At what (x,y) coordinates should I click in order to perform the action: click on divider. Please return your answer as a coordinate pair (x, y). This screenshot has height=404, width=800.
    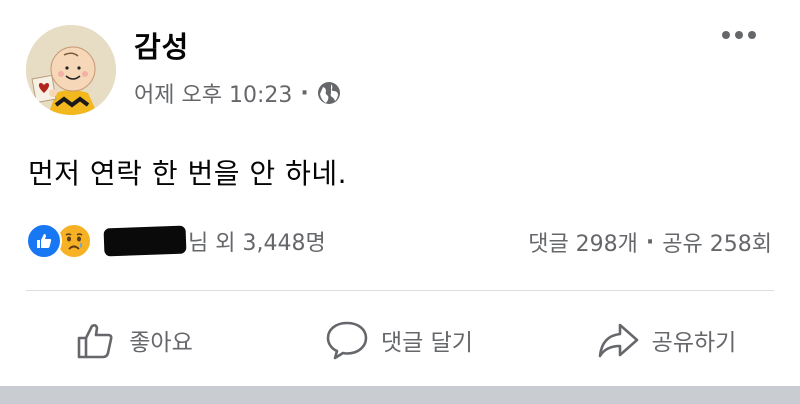
    Looking at the image, I should click on (400, 290).